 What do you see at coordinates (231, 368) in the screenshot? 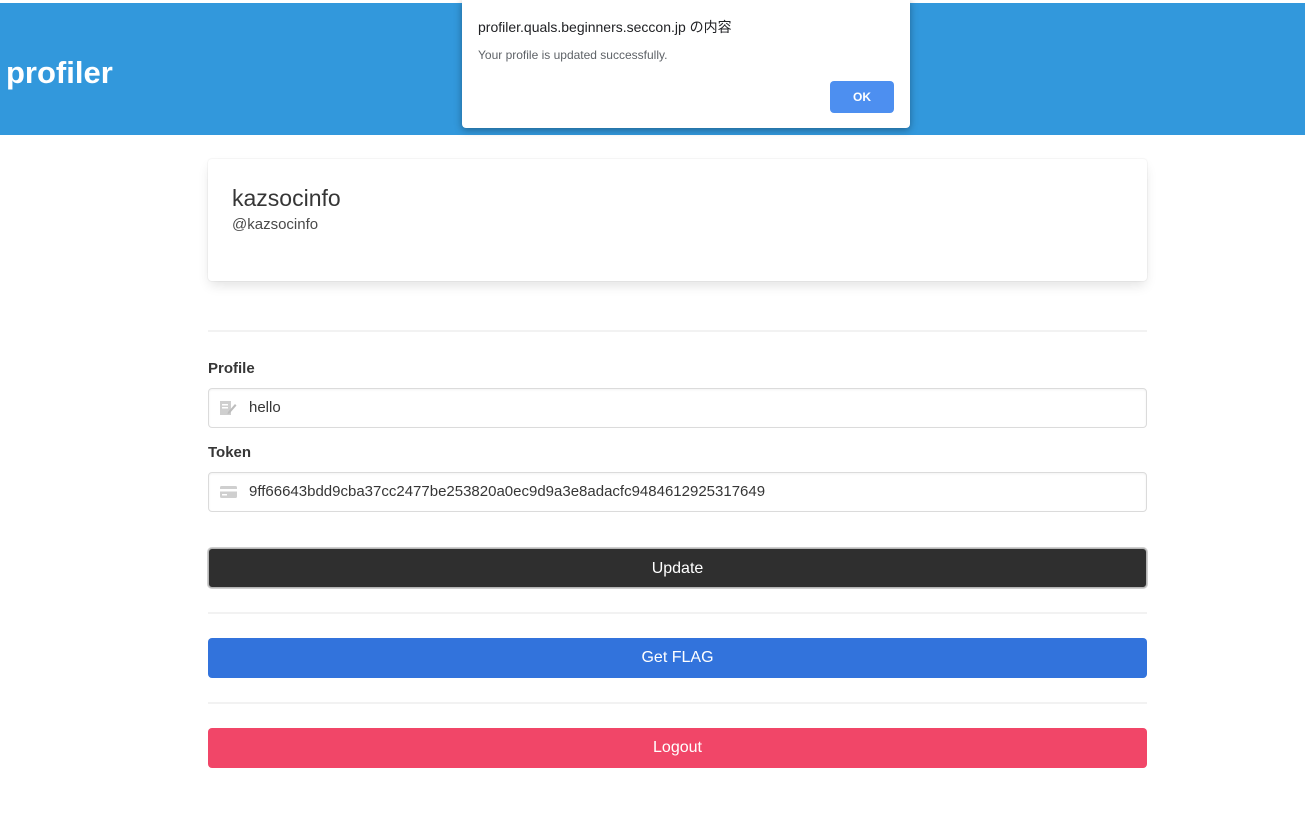
I see `profile-label: Profile` at bounding box center [231, 368].